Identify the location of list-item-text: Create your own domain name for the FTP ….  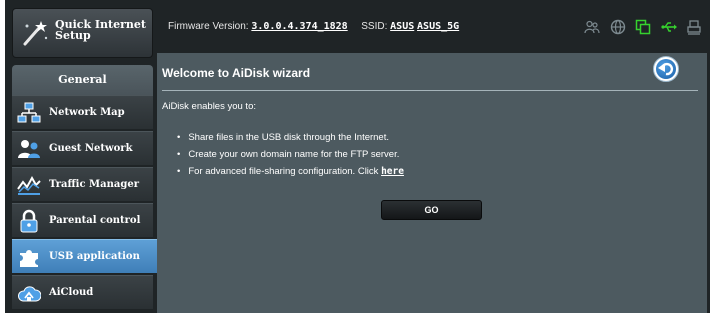
(294, 154).